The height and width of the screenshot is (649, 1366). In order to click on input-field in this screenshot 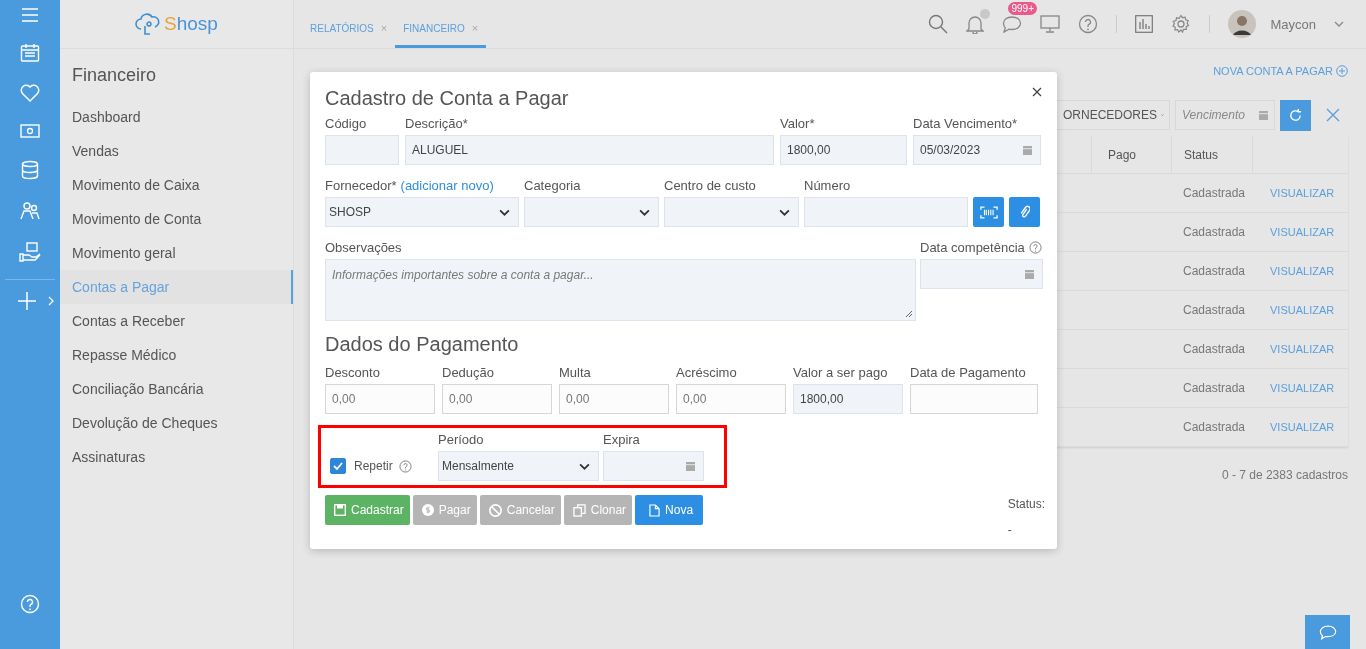, I will do `click(362, 150)`.